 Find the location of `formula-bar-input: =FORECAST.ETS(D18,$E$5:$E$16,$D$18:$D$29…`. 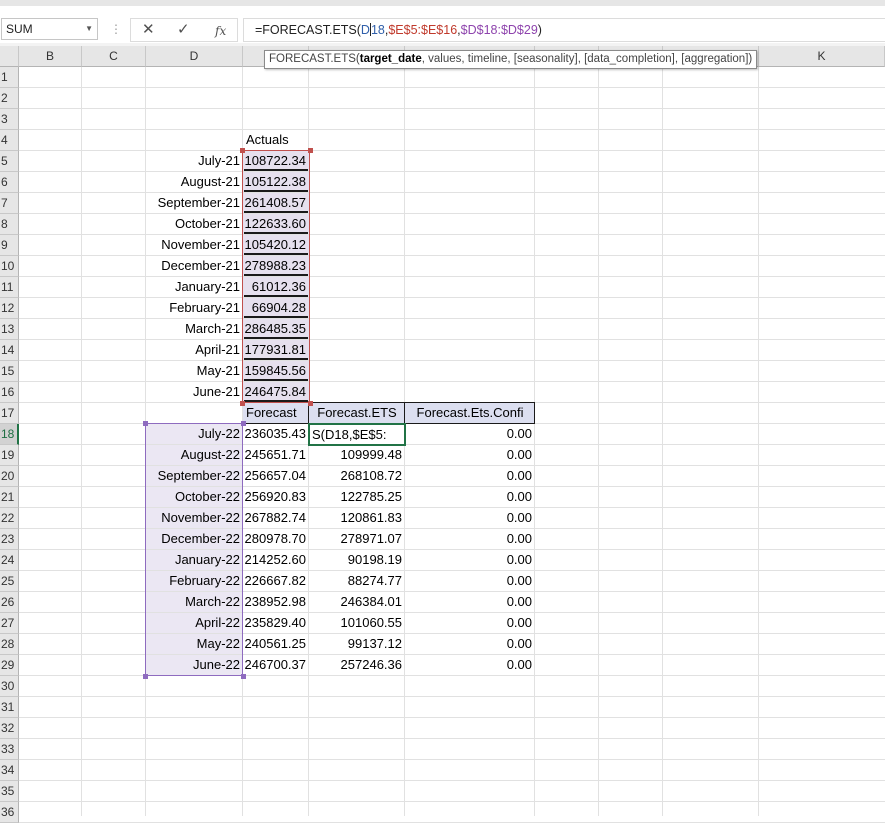

formula-bar-input: =FORECAST.ETS(D18,$E$5:$E$16,$D$18:$D$29… is located at coordinates (564, 30).